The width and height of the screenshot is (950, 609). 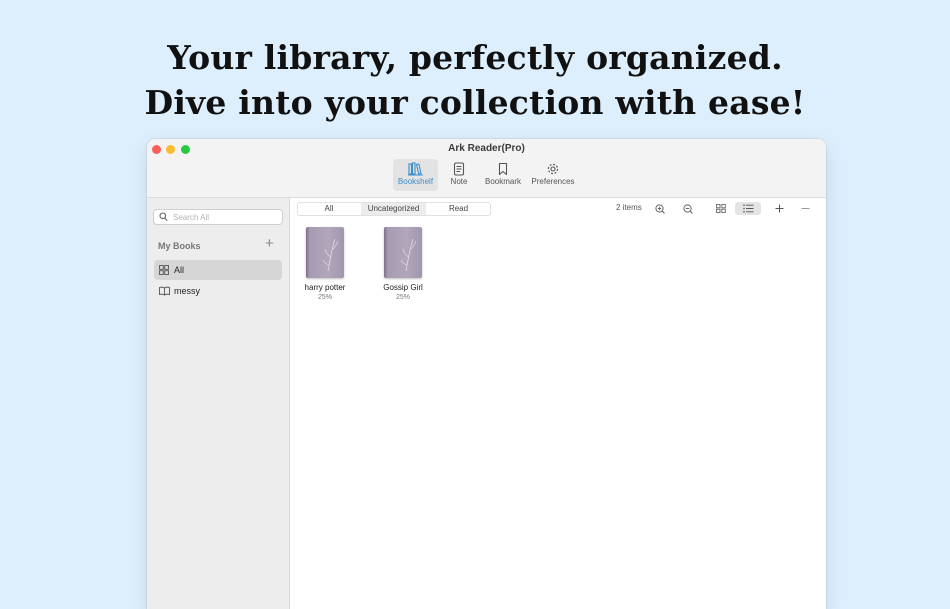 I want to click on gear-icon, so click(x=553, y=169).